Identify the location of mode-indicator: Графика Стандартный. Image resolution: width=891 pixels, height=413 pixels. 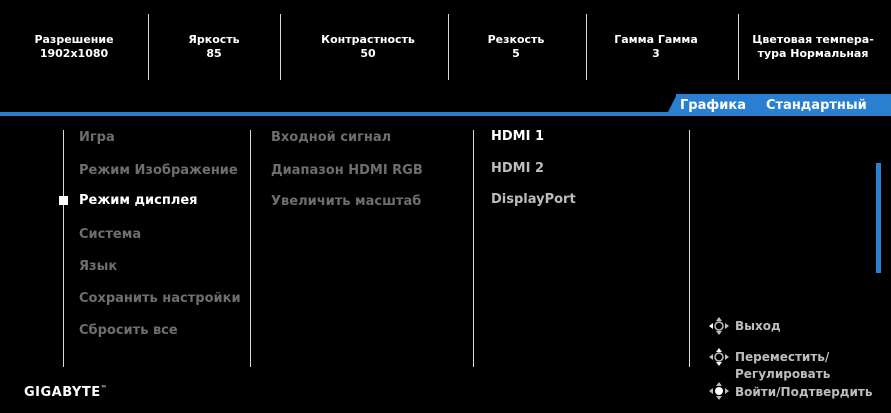
(778, 105).